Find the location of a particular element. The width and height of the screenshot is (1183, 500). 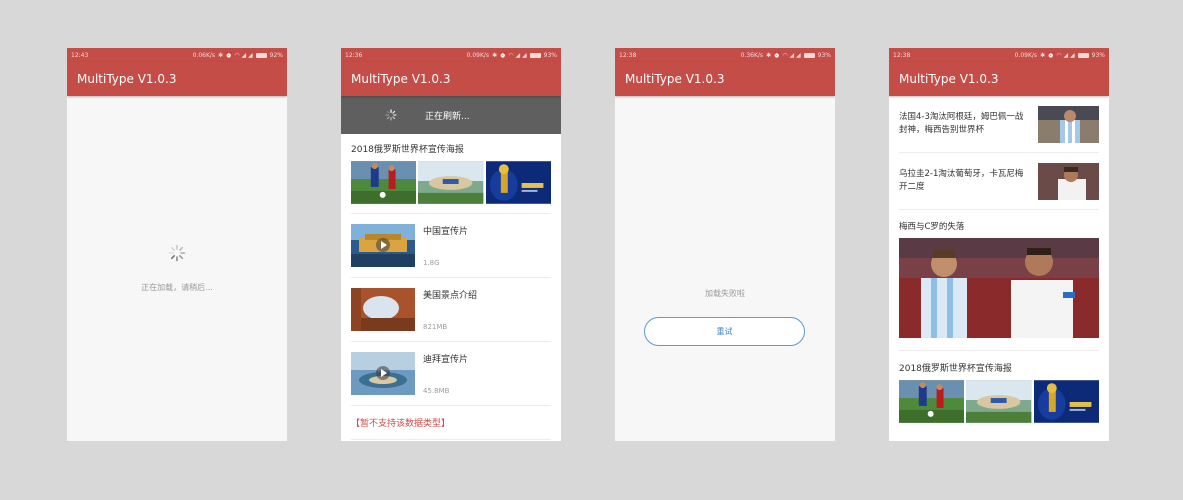

video-title: 美国景点介绍 is located at coordinates (450, 296).